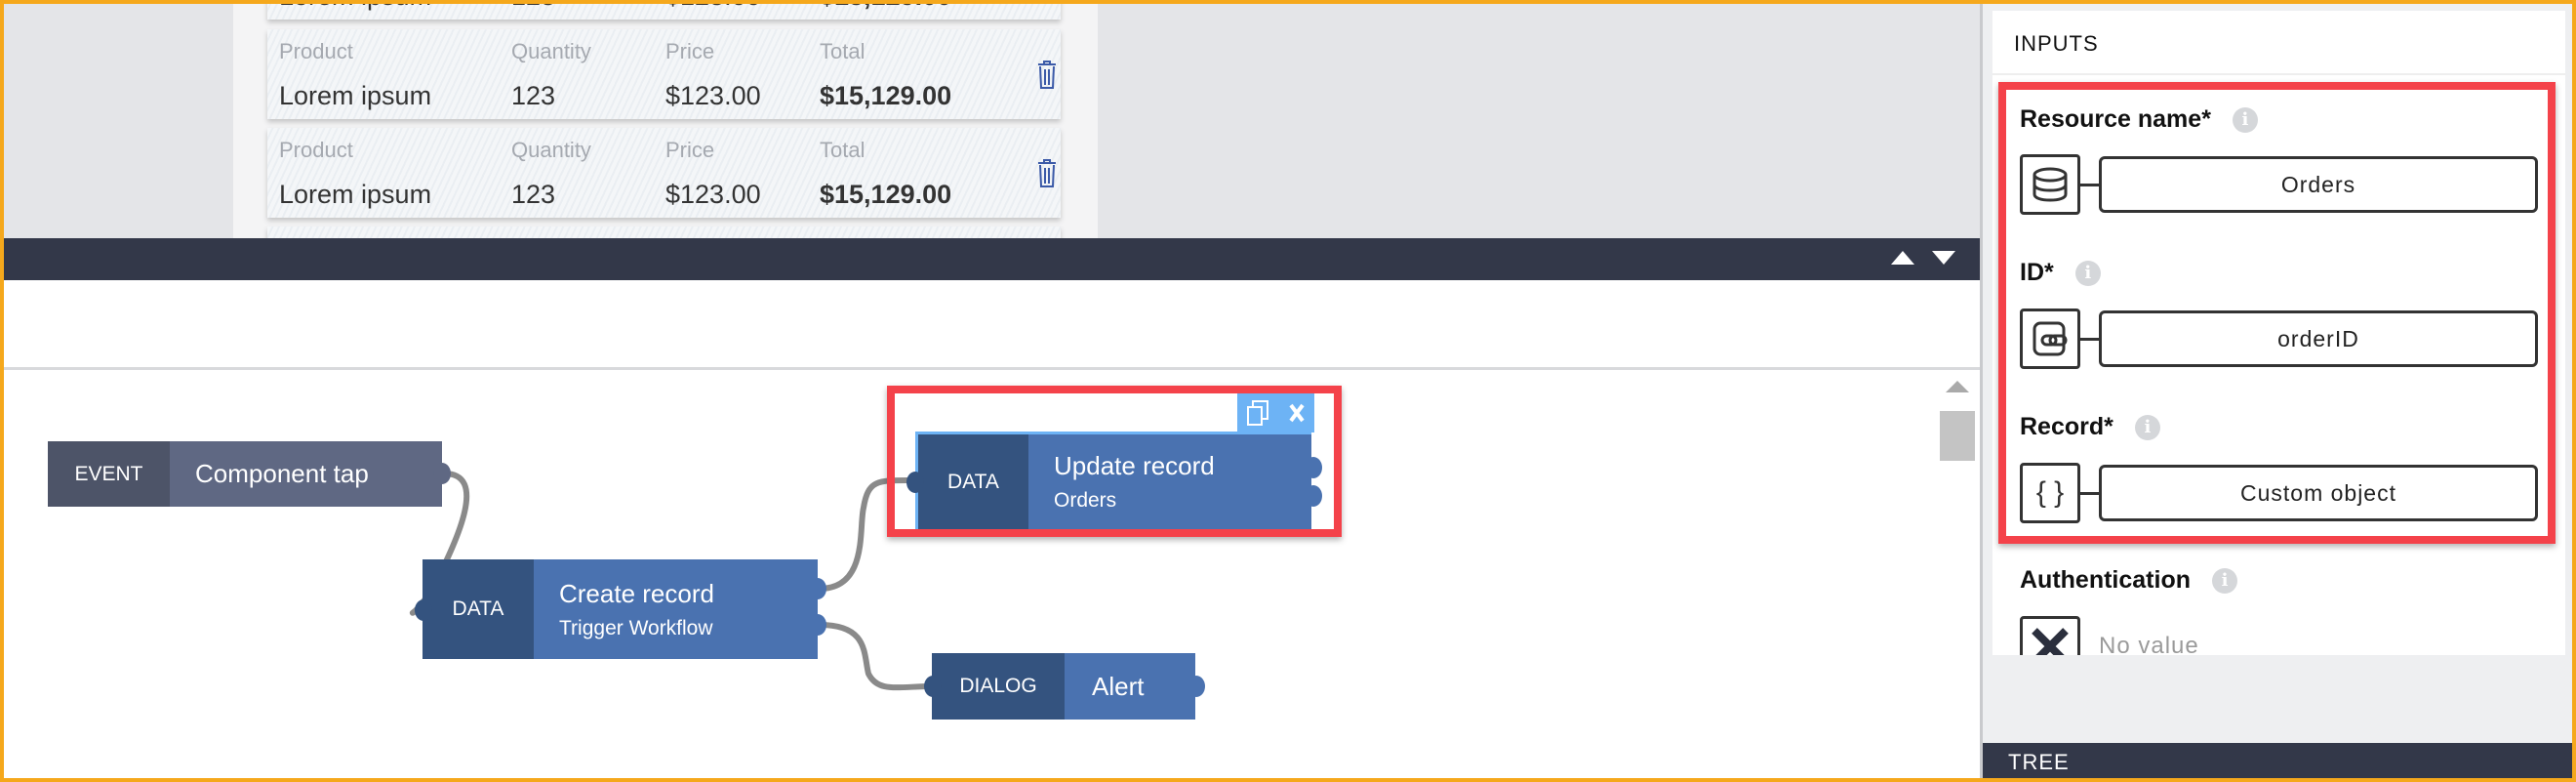  What do you see at coordinates (1943, 258) in the screenshot?
I see `collapse-down-icon` at bounding box center [1943, 258].